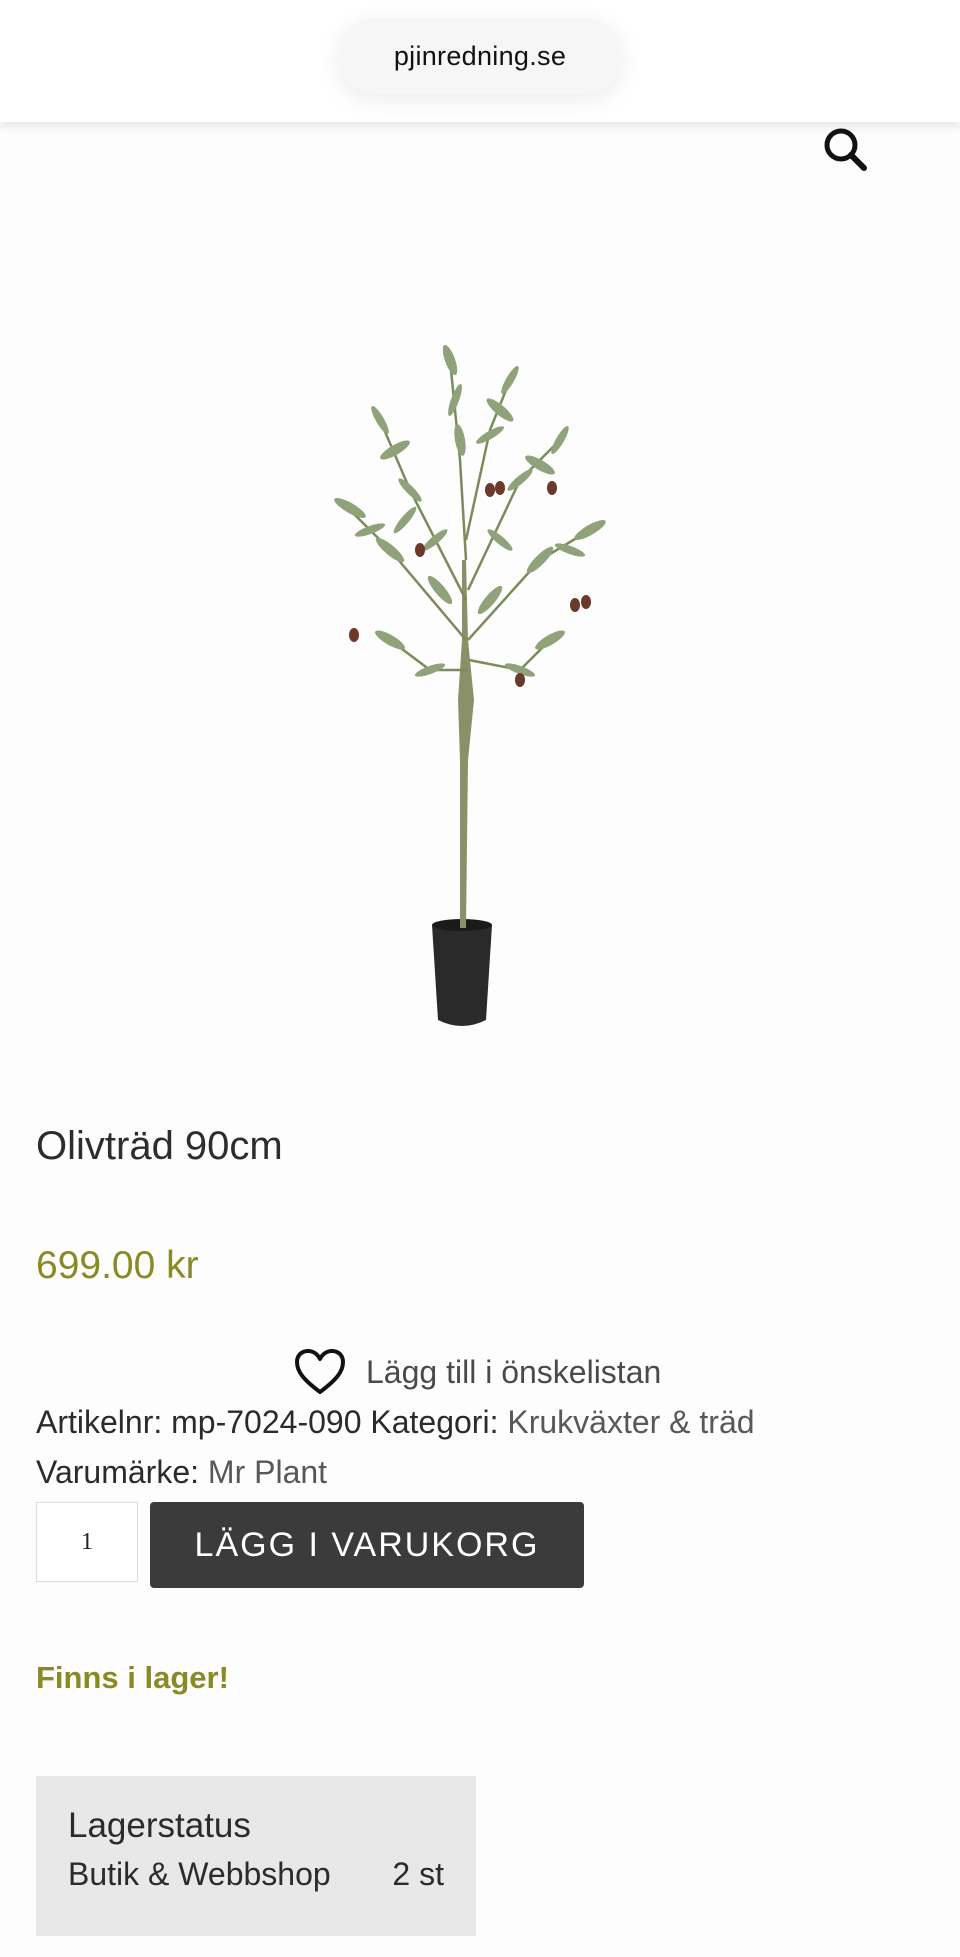 The image size is (960, 1957). Describe the element at coordinates (267, 1472) in the screenshot. I see `brand-link: Mr Plant` at that location.